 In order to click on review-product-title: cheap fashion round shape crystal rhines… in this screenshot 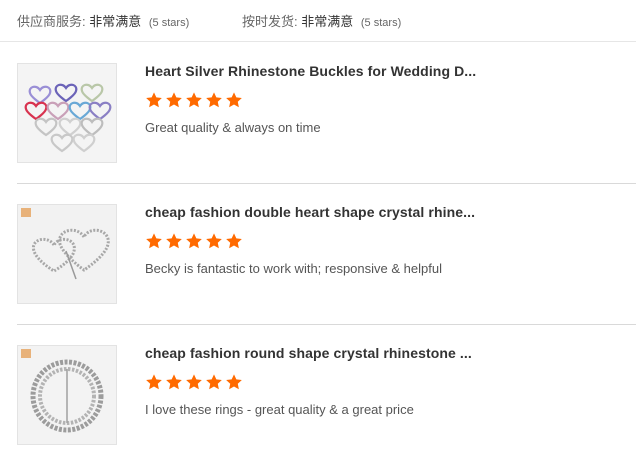, I will do `click(308, 353)`.